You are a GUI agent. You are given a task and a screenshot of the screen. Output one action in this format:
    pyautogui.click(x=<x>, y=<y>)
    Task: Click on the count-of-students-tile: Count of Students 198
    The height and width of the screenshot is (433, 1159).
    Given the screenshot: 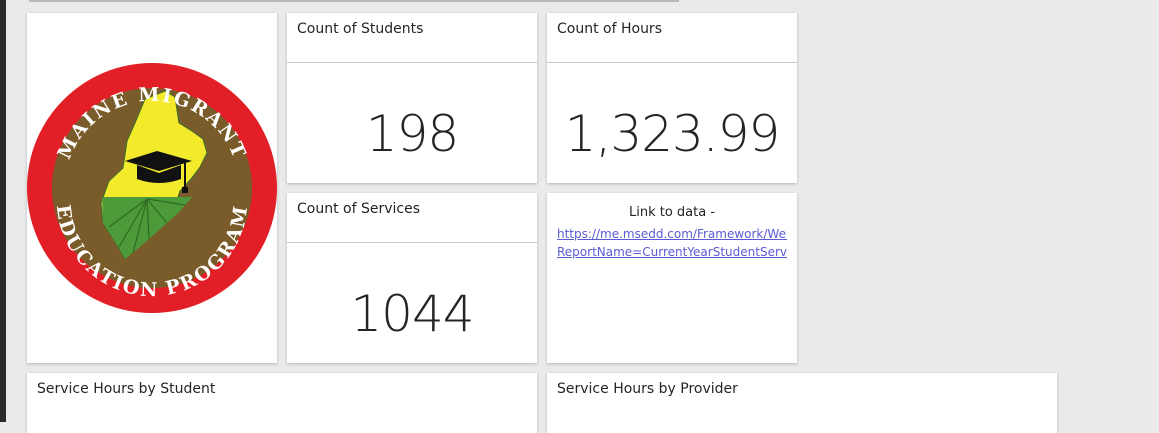 What is the action you would take?
    pyautogui.click(x=412, y=98)
    